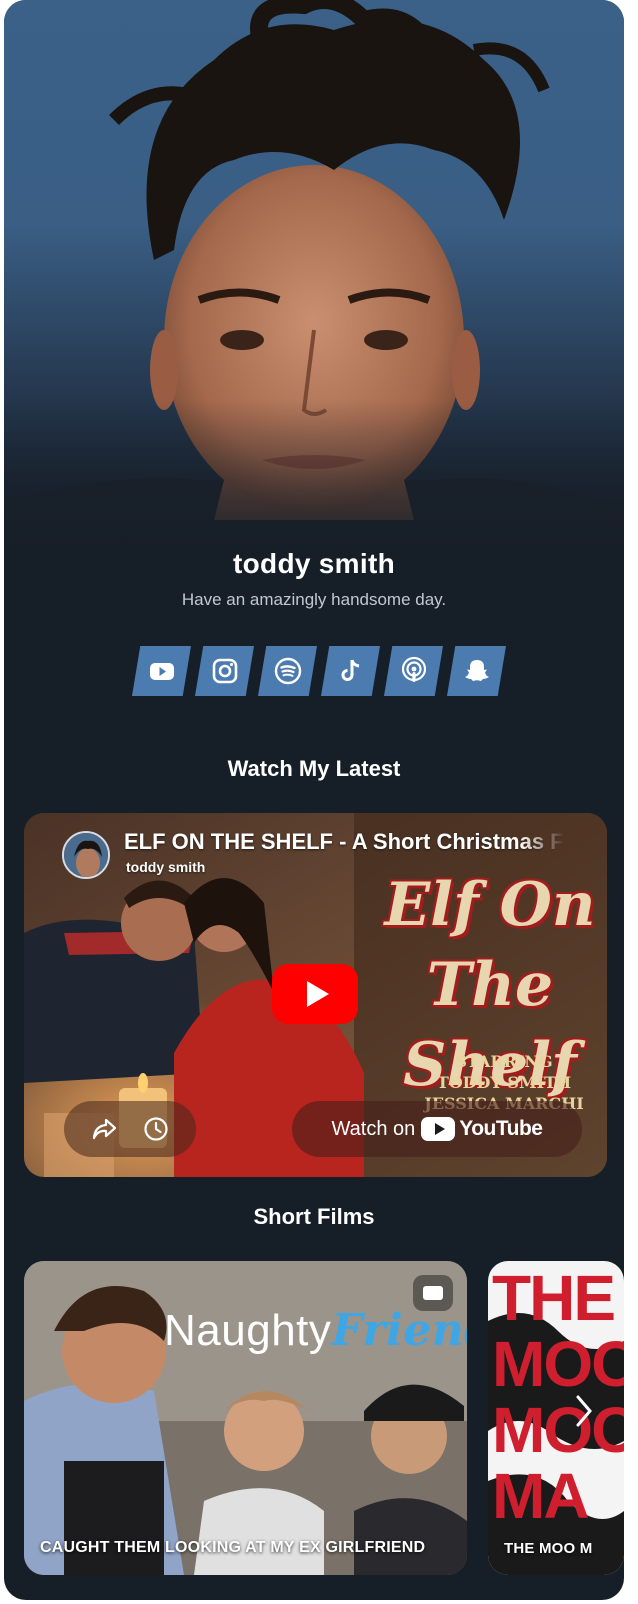  I want to click on watch-on-label: Watch on, so click(373, 1128).